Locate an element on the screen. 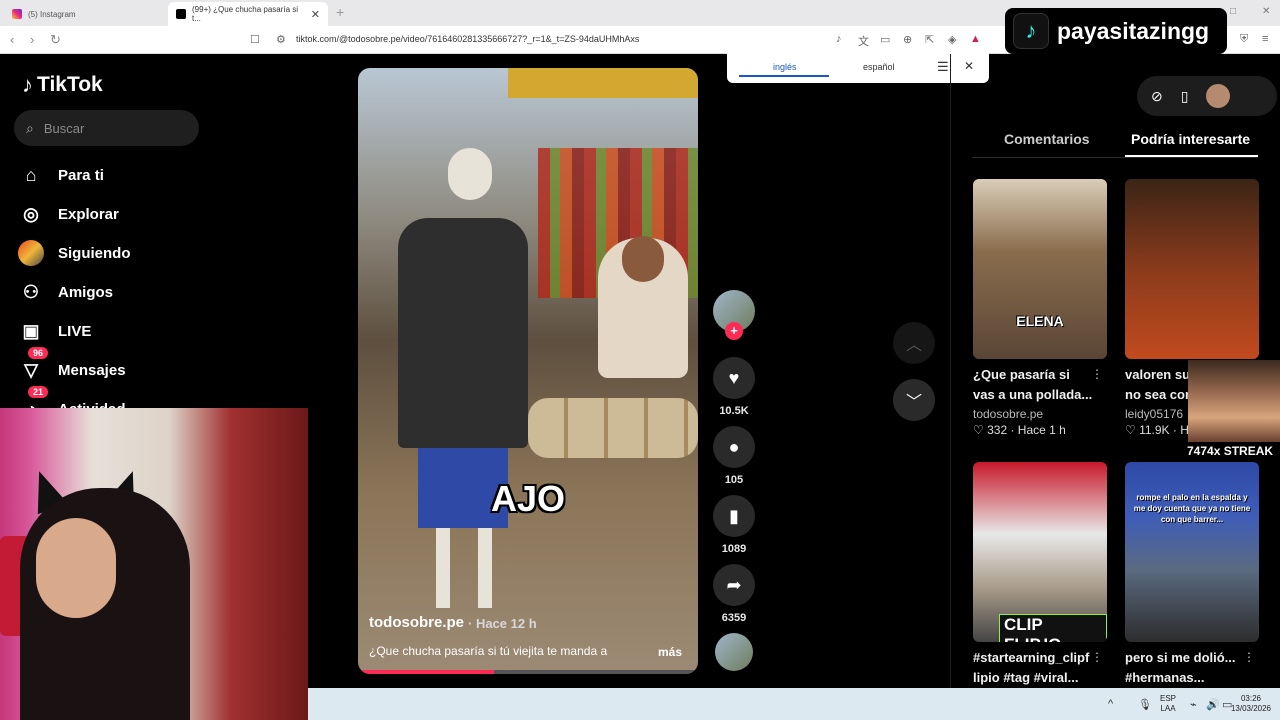 The width and height of the screenshot is (1280, 720). more-button: más is located at coordinates (670, 652).